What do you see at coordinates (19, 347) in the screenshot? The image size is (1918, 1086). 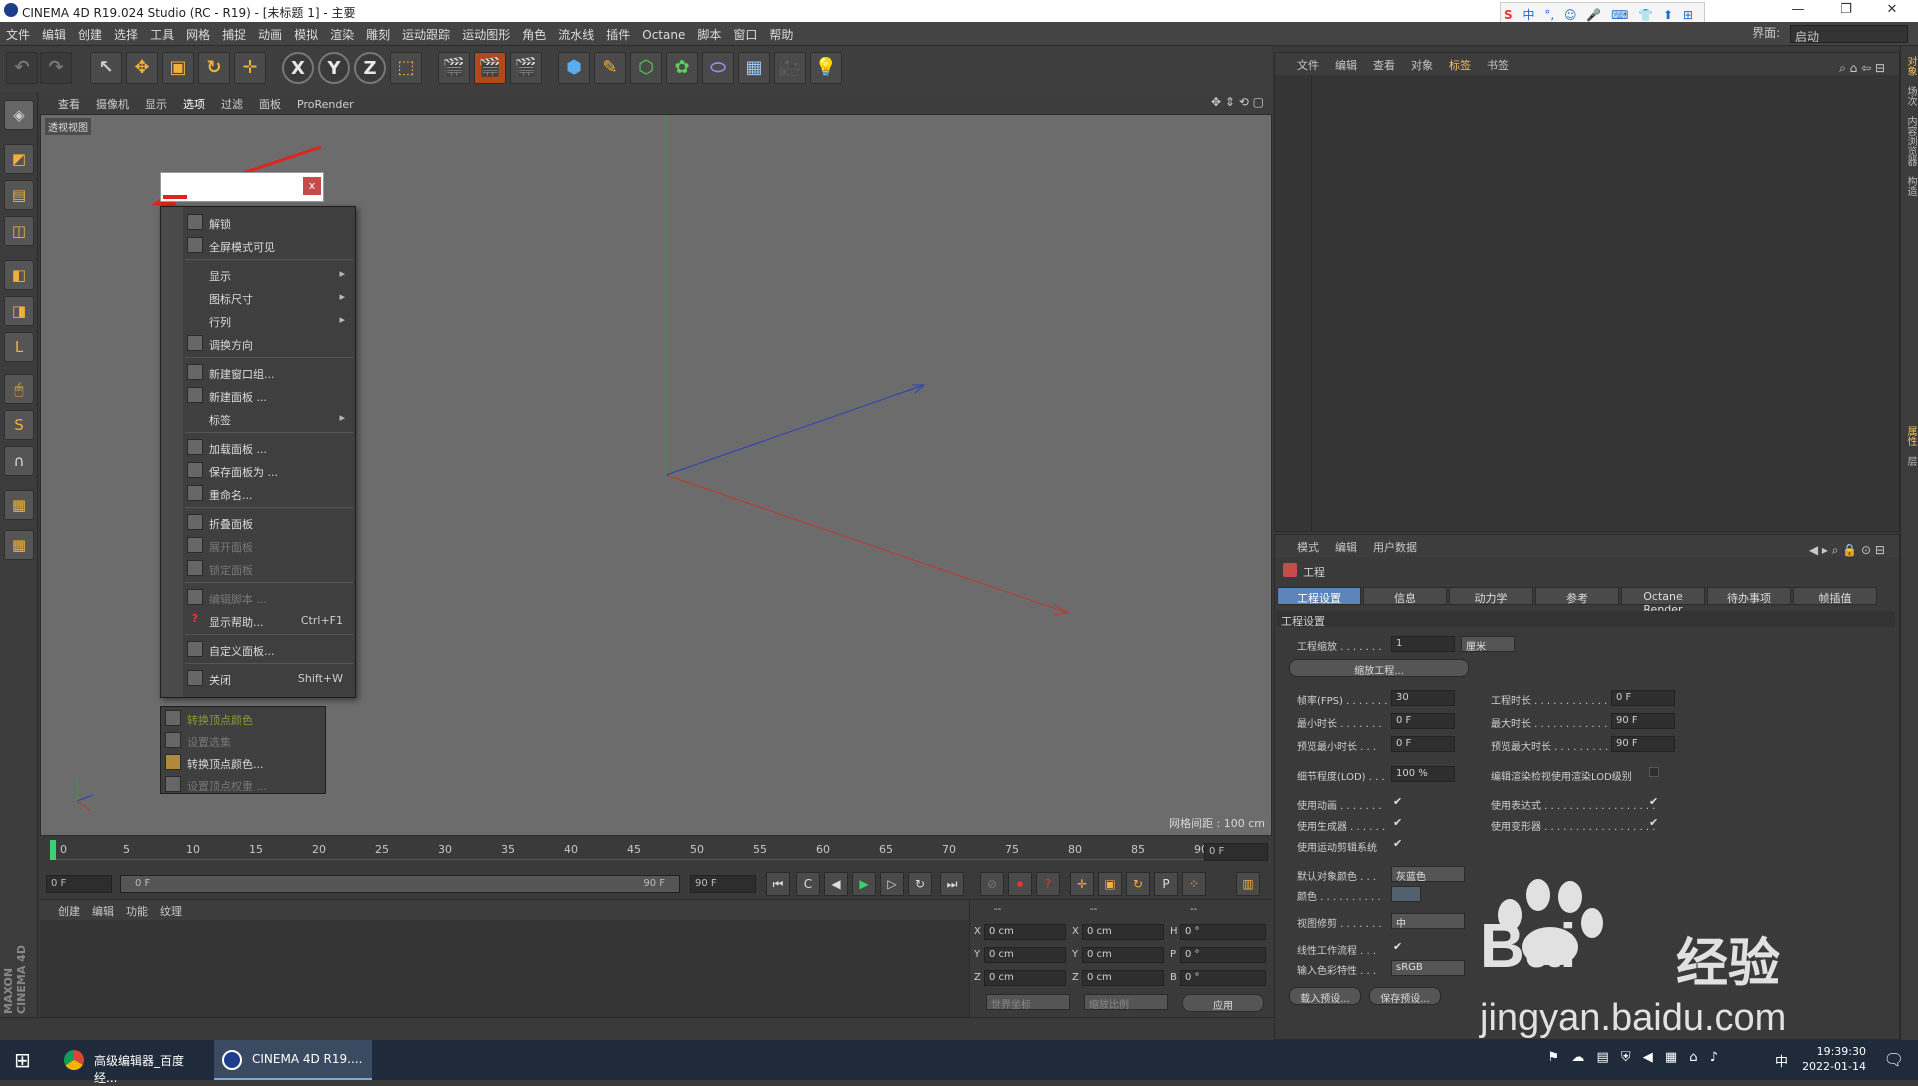 I see `polygons-mode-icon: L` at bounding box center [19, 347].